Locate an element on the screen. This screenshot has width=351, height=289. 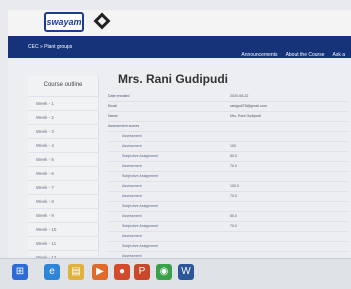
sidebar-item-week-7: Week - 7 is located at coordinates (63, 188).